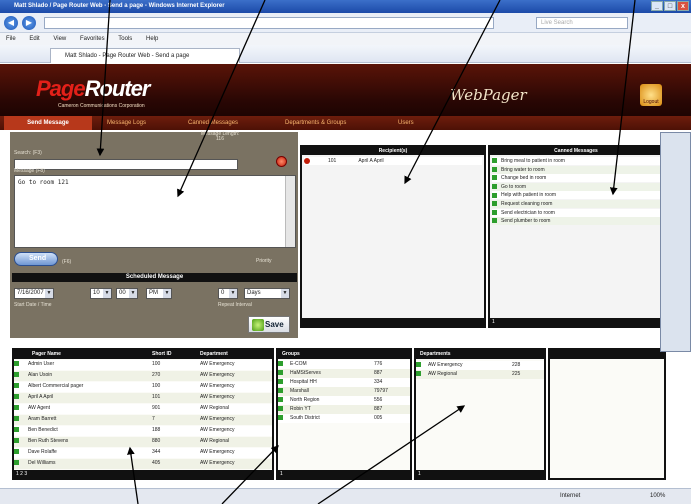  I want to click on arrow-recipients, so click(452, 92).